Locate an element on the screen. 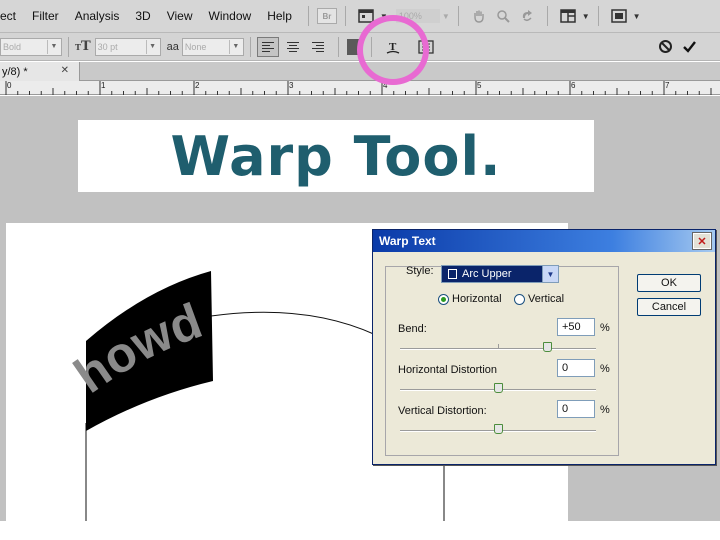 Image resolution: width=720 pixels, height=540 pixels. font-size-value: 30 pt is located at coordinates (107, 46).